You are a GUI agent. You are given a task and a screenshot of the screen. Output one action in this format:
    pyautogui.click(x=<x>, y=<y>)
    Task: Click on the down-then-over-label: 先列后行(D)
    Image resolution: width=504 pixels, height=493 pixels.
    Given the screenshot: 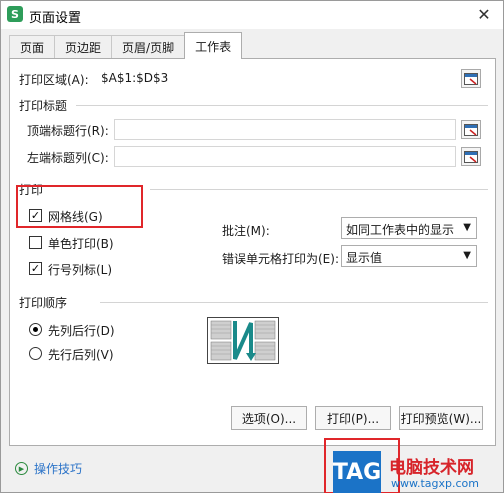 What is the action you would take?
    pyautogui.click(x=81, y=331)
    